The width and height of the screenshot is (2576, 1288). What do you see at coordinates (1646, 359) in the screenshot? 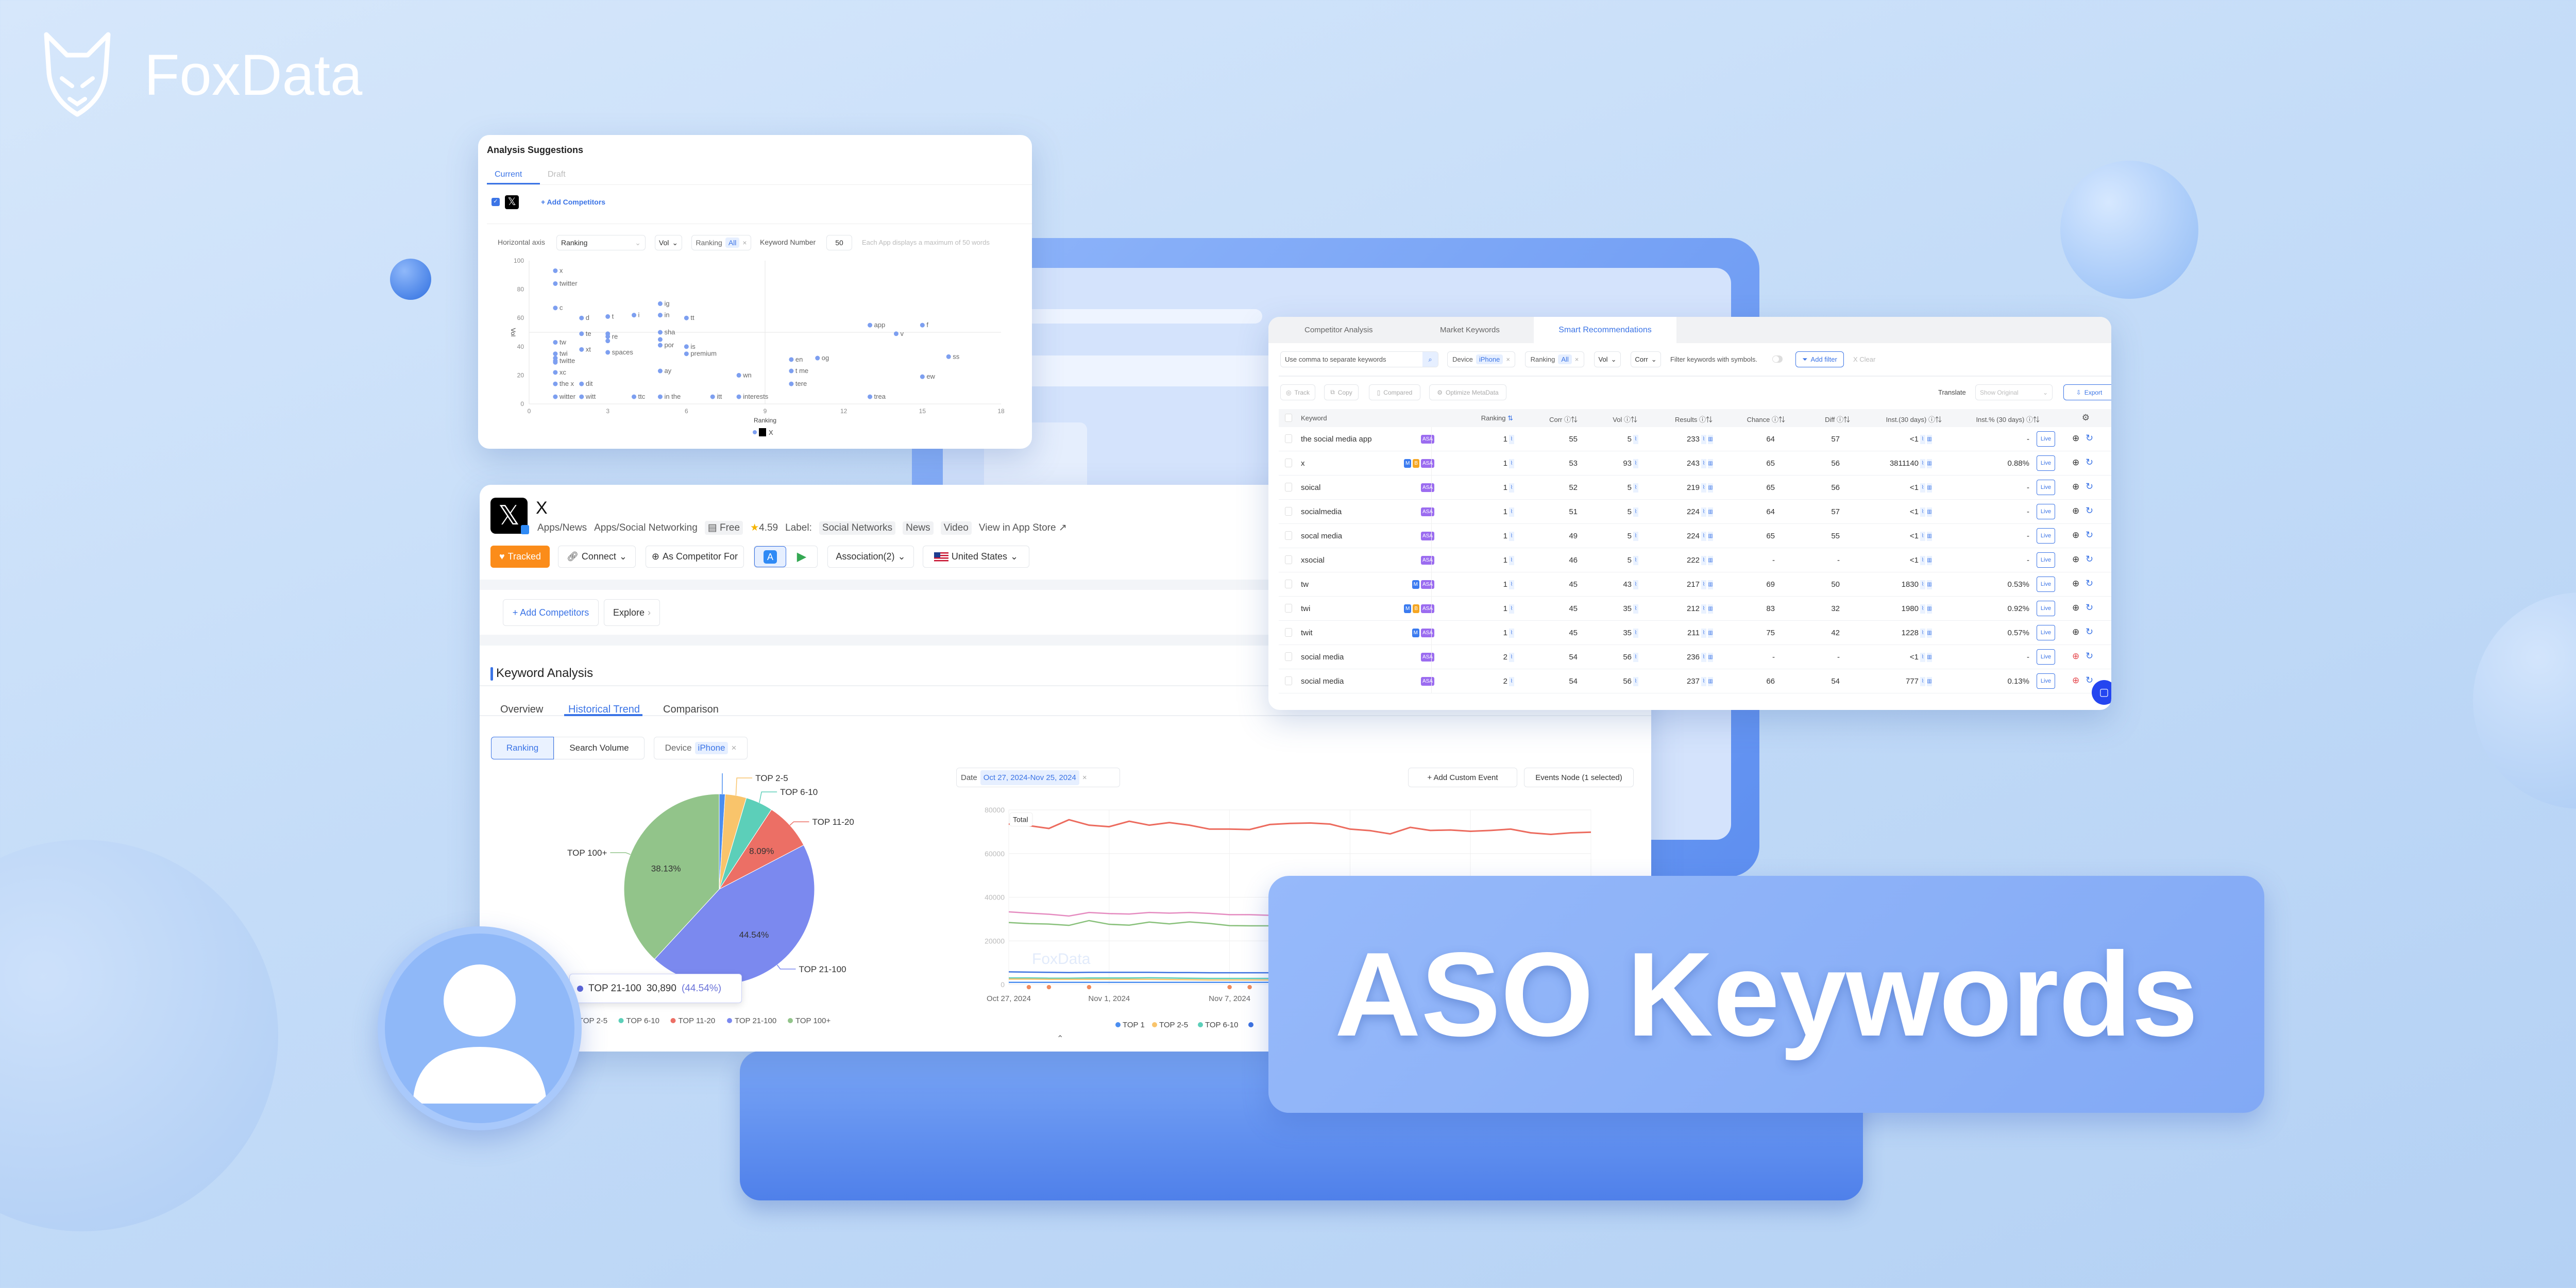
I see `corr-filter: Corr ⌄` at bounding box center [1646, 359].